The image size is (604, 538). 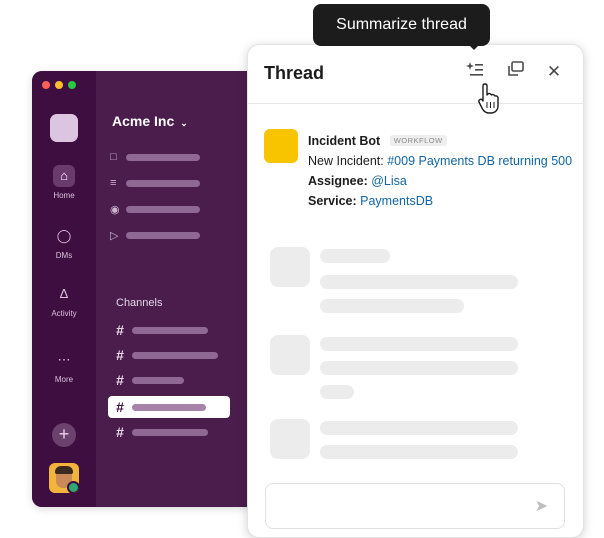 What do you see at coordinates (554, 72) in the screenshot?
I see `close-icon: ✕` at bounding box center [554, 72].